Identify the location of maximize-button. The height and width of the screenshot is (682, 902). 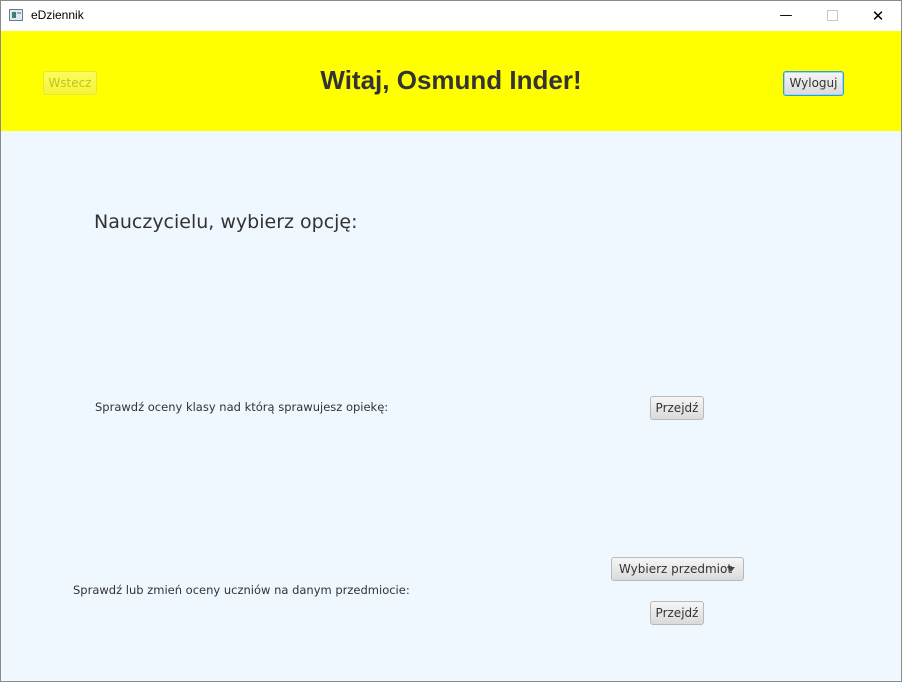
(832, 16).